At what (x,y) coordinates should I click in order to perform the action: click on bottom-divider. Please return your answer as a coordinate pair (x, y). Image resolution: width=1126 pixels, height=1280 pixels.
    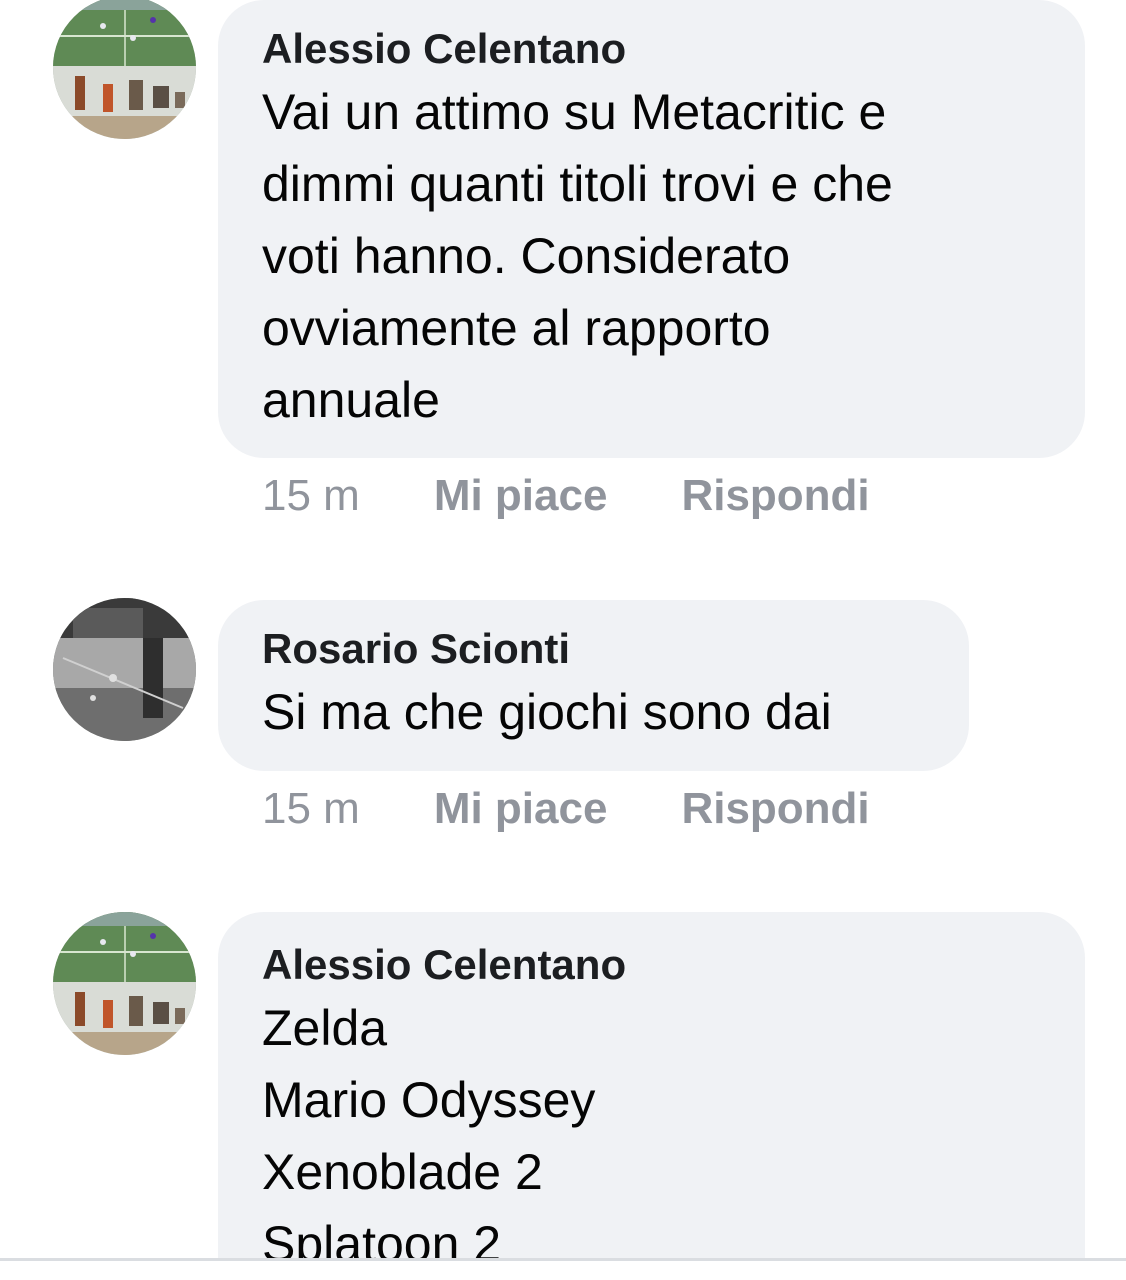
    Looking at the image, I should click on (563, 1269).